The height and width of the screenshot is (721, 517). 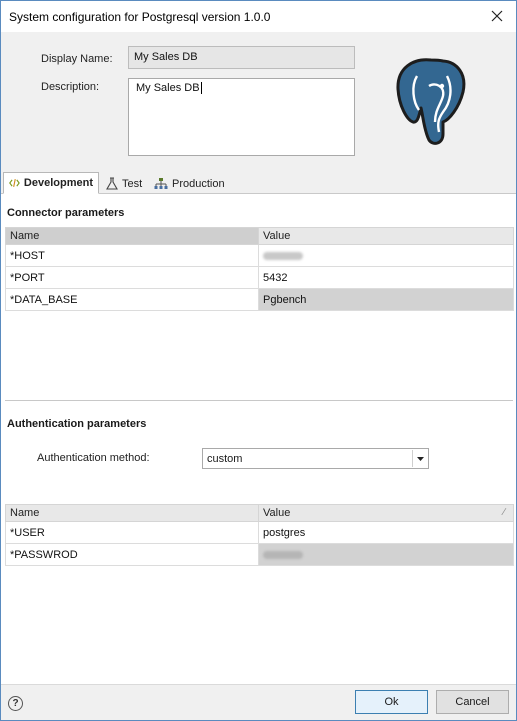 I want to click on chevron-down-icon, so click(x=420, y=458).